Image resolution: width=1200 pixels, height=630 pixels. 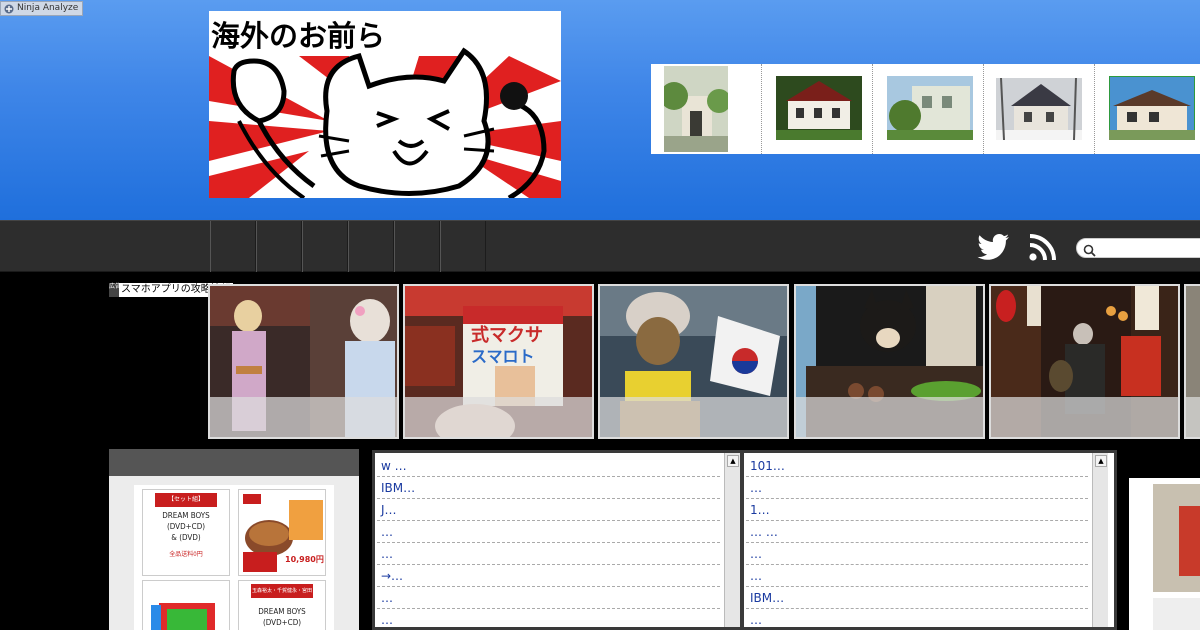 I want to click on slide-dog, so click(x=889, y=361).